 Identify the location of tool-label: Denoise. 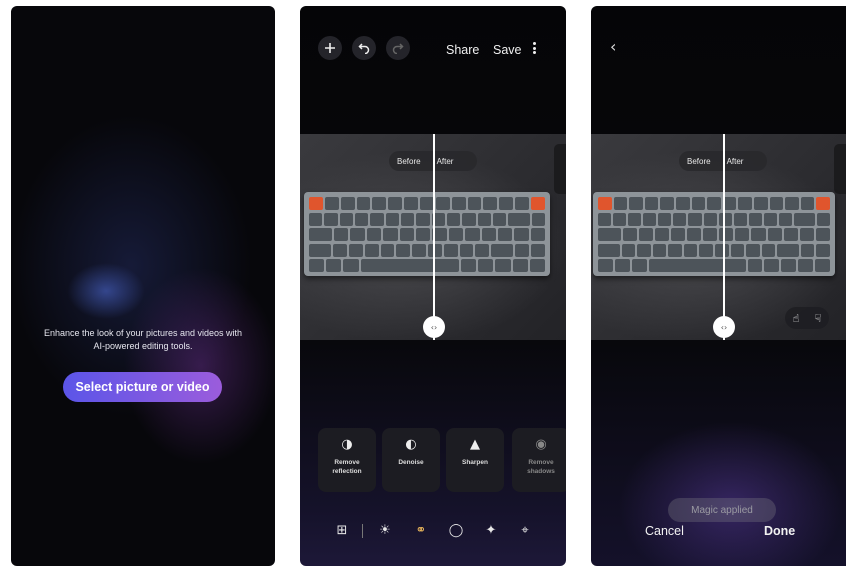
(411, 462).